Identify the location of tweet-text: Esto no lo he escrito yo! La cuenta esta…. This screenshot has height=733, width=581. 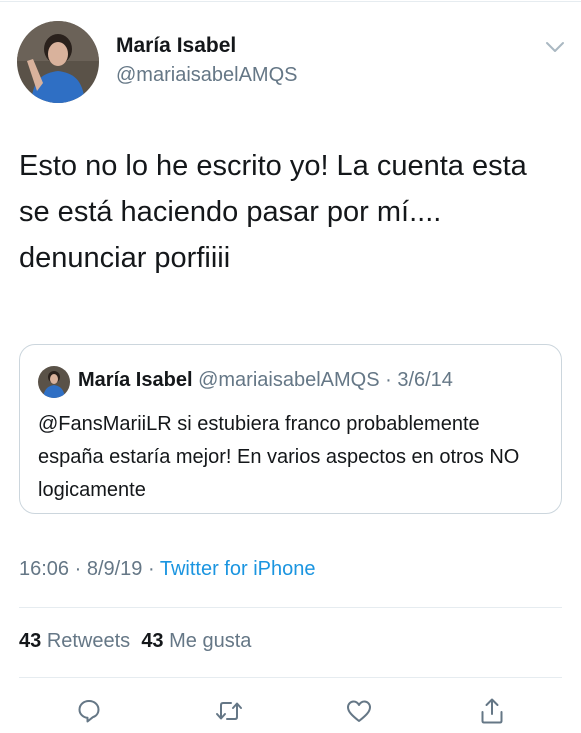
(273, 212).